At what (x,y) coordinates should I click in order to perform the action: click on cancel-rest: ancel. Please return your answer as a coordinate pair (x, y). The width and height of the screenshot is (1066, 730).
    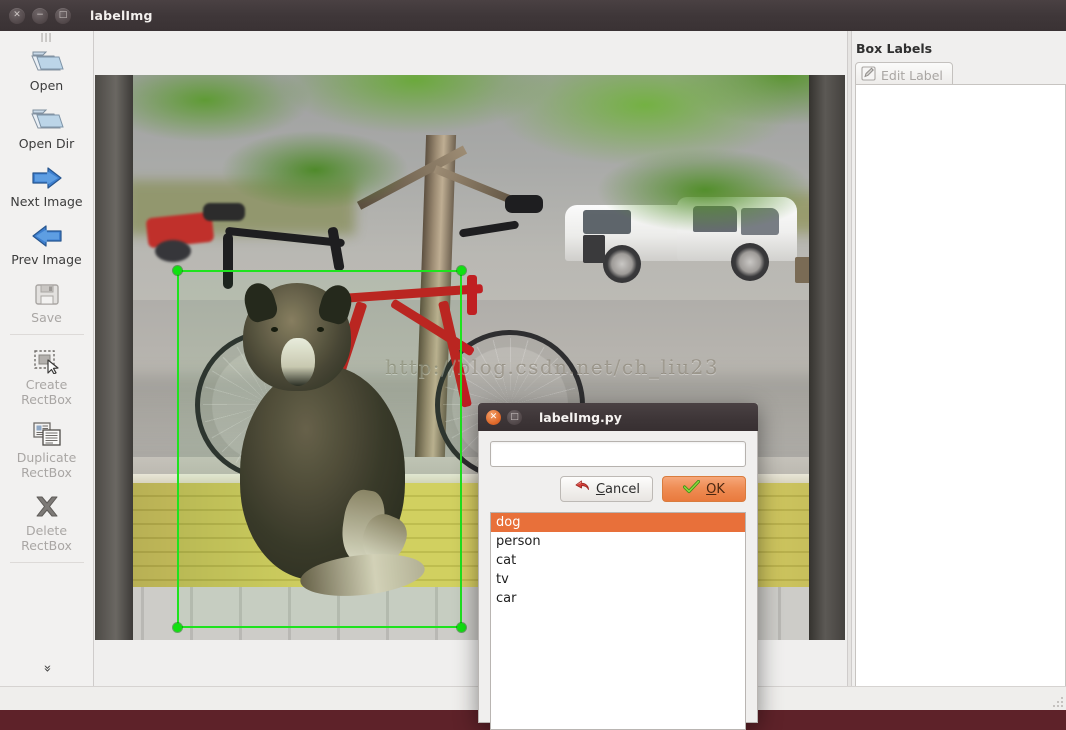
    Looking at the image, I should click on (622, 489).